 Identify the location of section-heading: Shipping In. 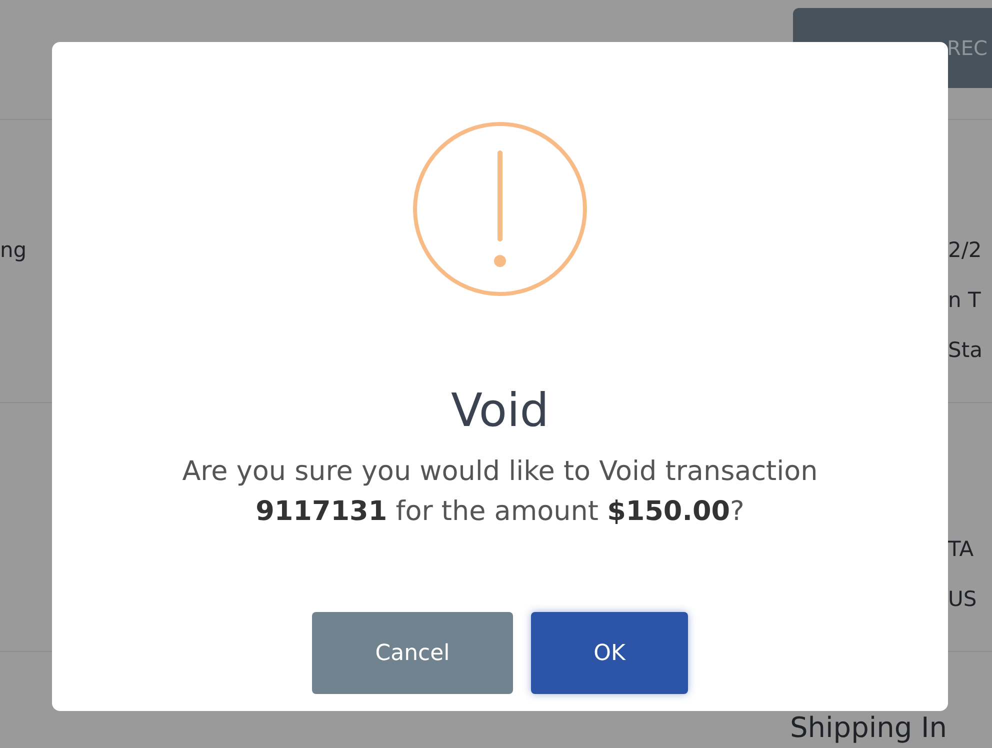
(869, 728).